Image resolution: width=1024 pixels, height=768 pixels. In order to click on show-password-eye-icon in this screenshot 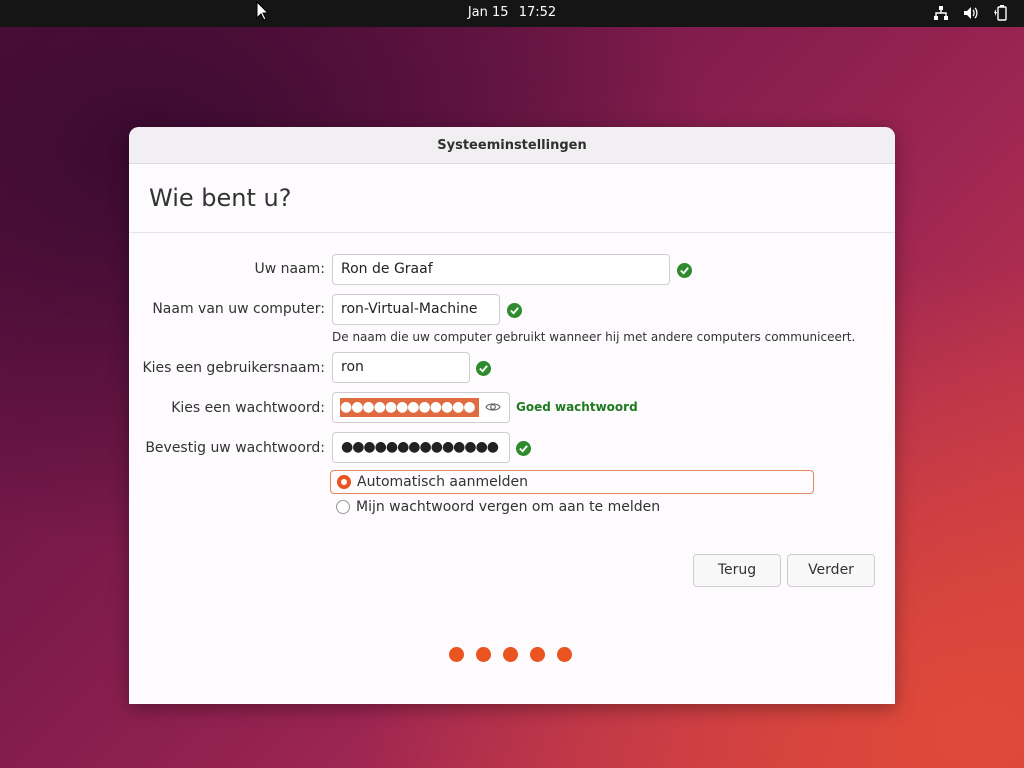, I will do `click(493, 407)`.